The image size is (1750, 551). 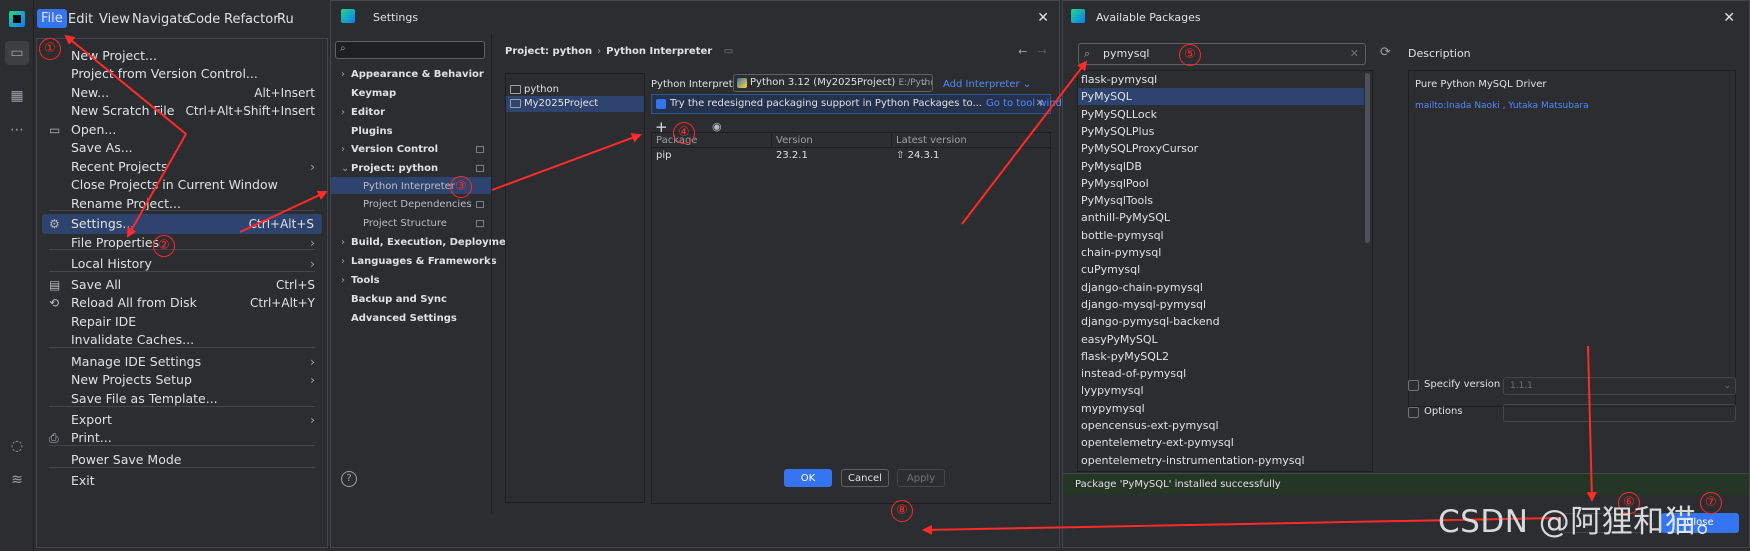 What do you see at coordinates (548, 51) in the screenshot?
I see `breadcrumb-project: Project: python` at bounding box center [548, 51].